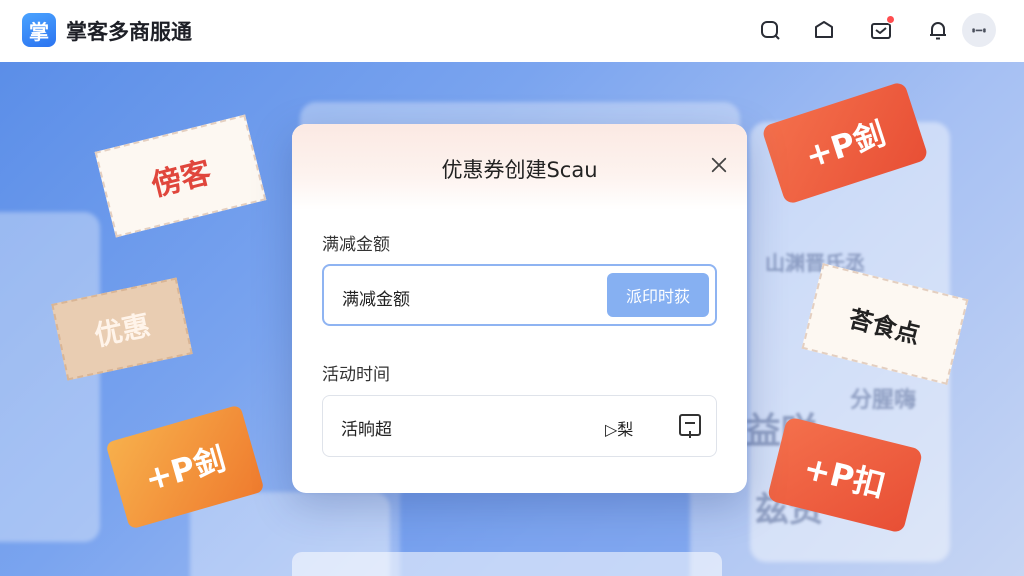  What do you see at coordinates (122, 330) in the screenshot?
I see `coupon-label: 优惠` at bounding box center [122, 330].